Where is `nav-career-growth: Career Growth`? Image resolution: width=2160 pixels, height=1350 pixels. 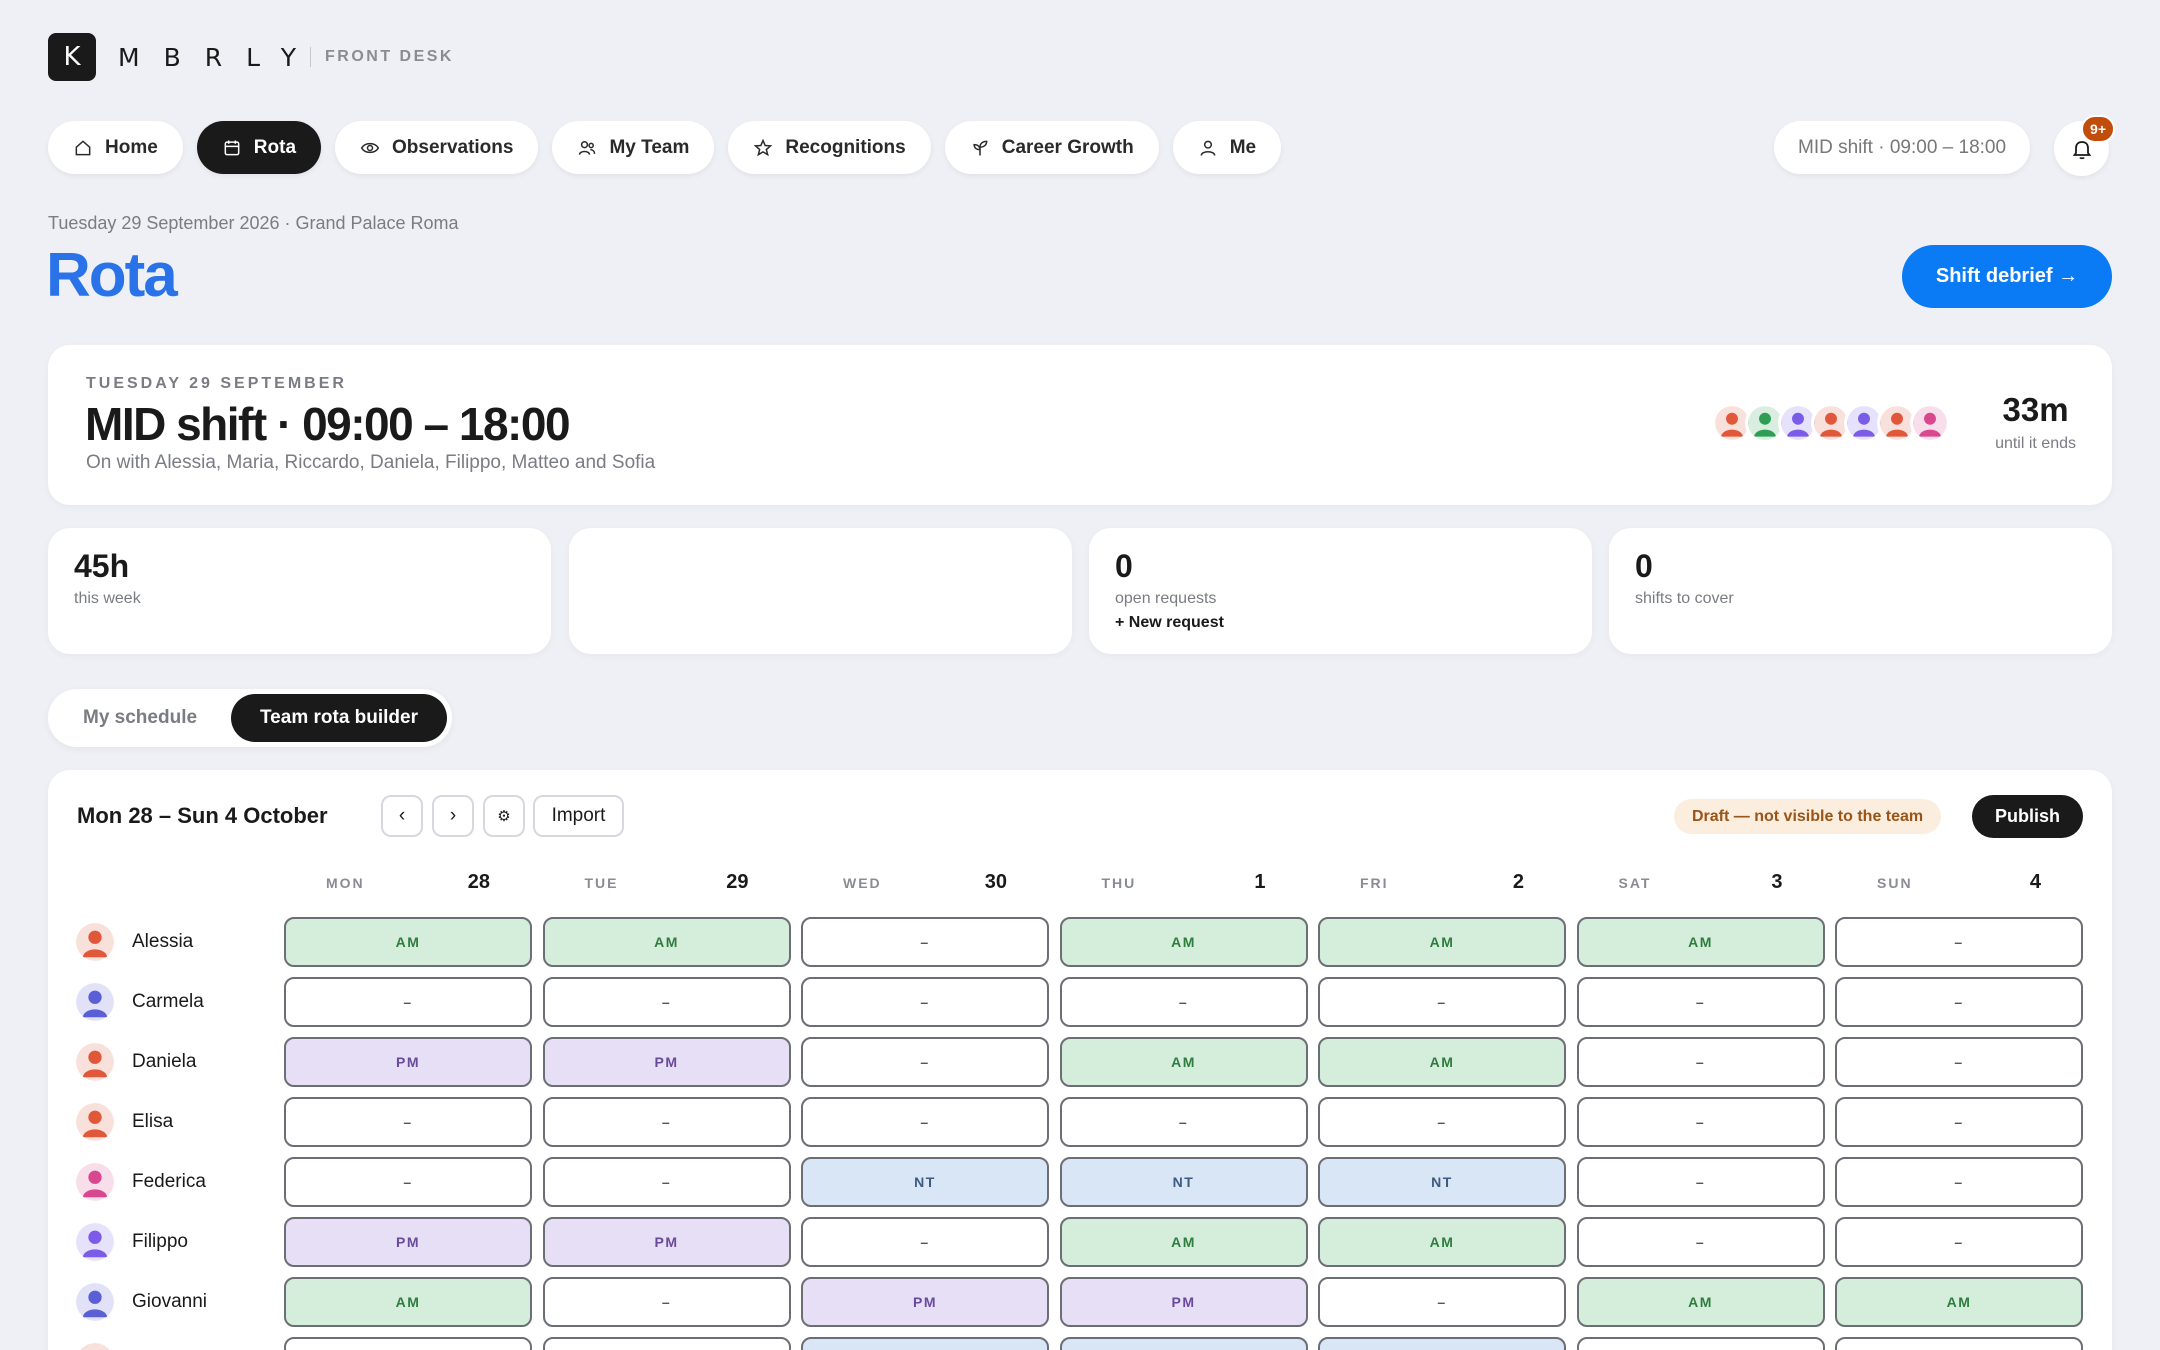
nav-career-growth: Career Growth is located at coordinates (1051, 147).